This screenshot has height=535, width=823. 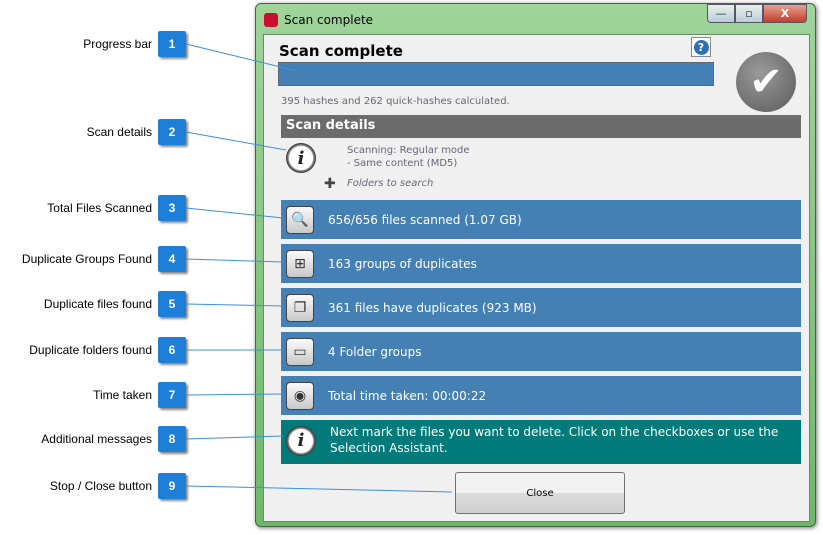 What do you see at coordinates (330, 184) in the screenshot?
I see `expand-plus-icon: ✚` at bounding box center [330, 184].